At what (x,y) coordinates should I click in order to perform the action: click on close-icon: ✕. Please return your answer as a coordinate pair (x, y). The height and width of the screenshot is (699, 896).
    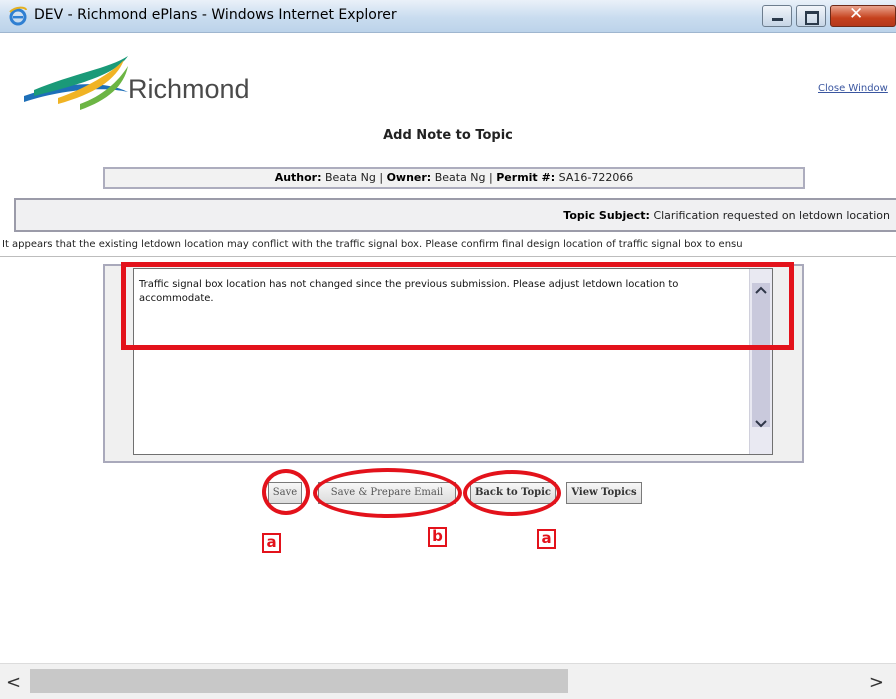
    Looking at the image, I should click on (856, 14).